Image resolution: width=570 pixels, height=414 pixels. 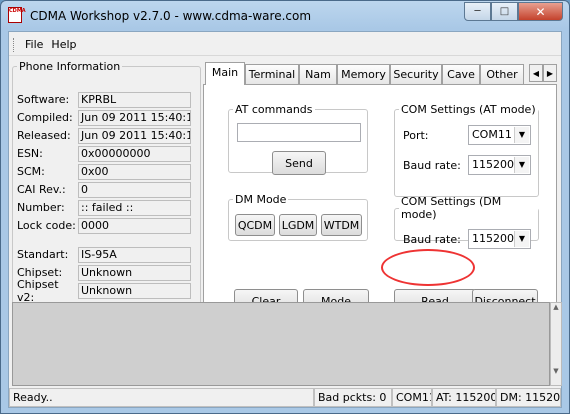 I want to click on log-scrollbar: ▲ ▼, so click(x=556, y=344).